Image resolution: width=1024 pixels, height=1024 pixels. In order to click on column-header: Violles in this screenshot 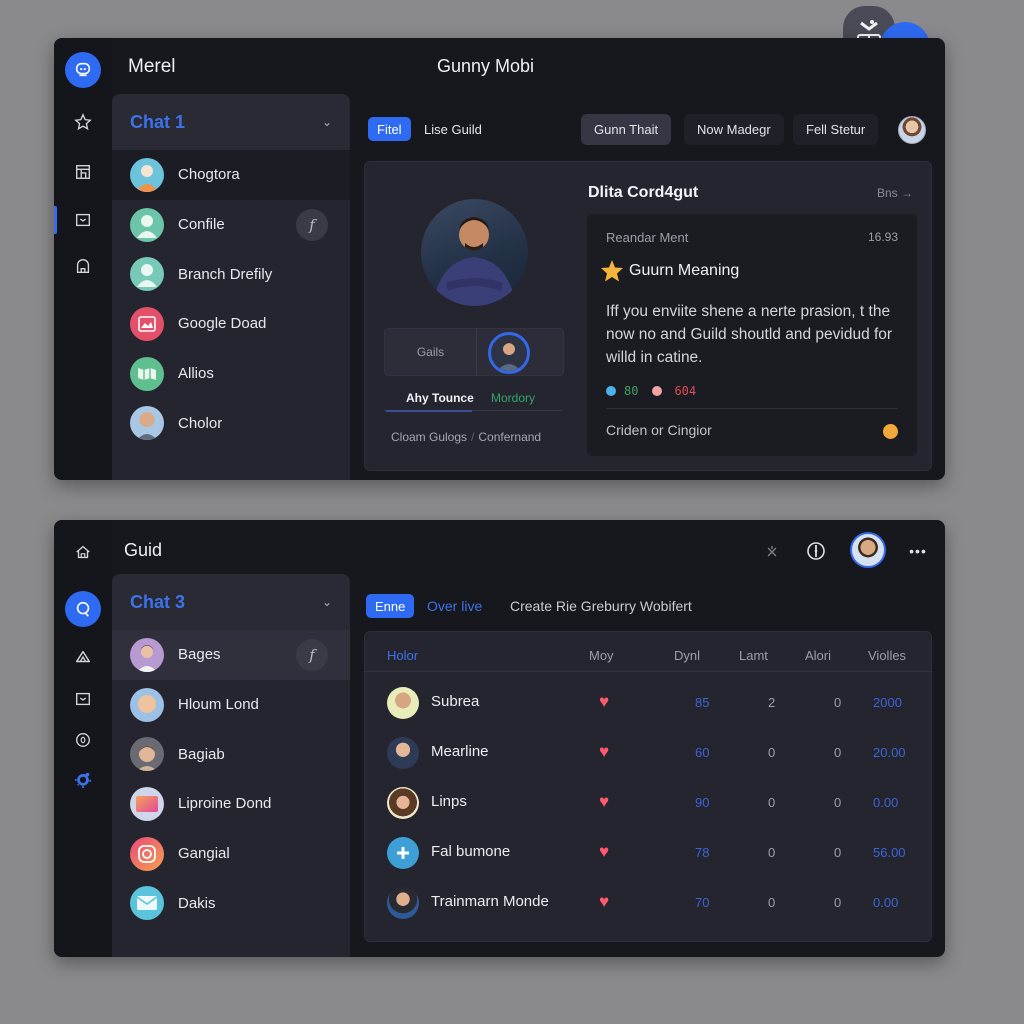, I will do `click(887, 655)`.